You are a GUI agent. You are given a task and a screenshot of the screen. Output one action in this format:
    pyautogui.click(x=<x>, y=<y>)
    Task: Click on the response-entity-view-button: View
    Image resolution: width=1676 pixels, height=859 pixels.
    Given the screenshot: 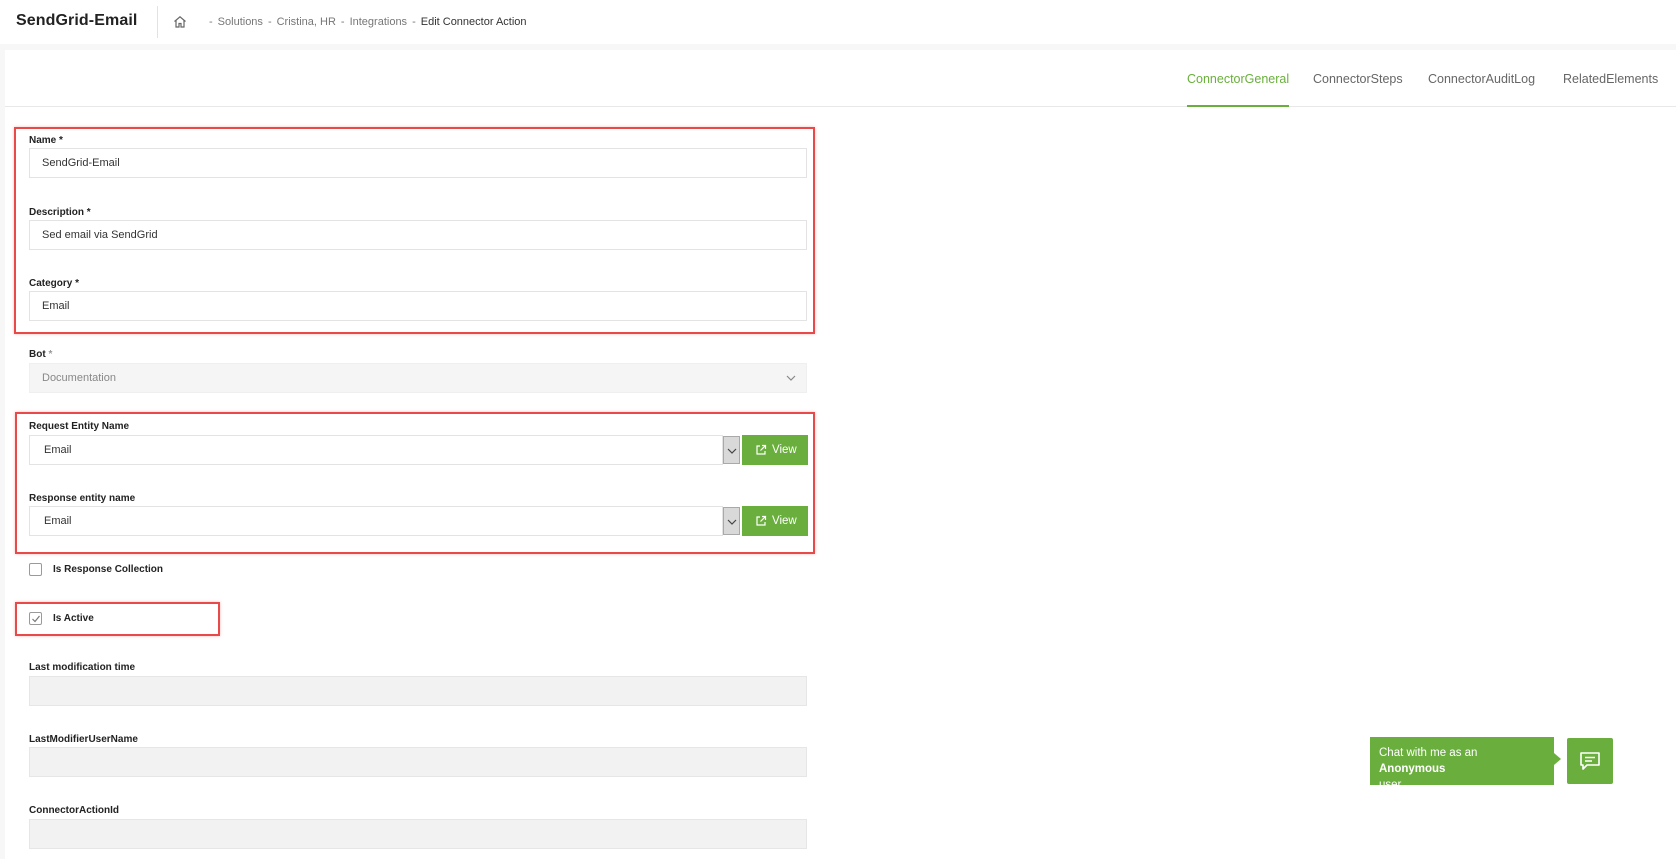 What is the action you would take?
    pyautogui.click(x=775, y=521)
    